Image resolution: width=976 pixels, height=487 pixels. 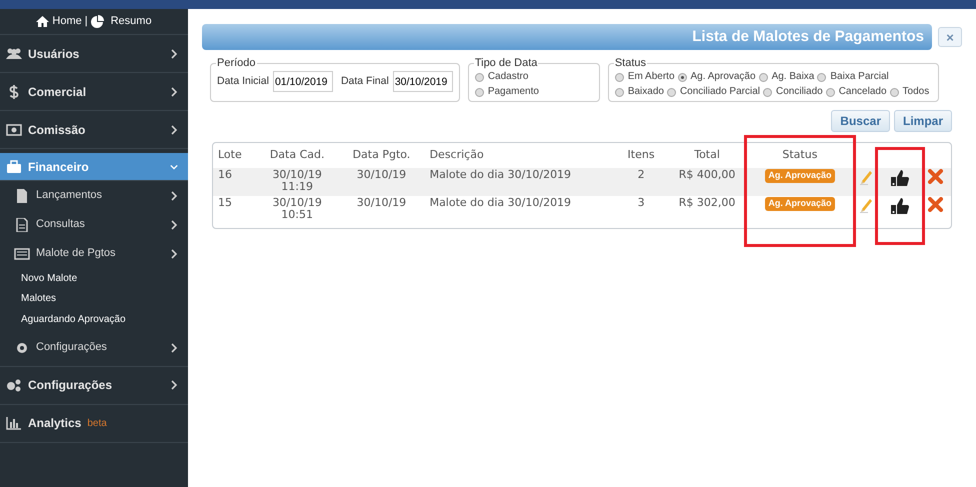 I want to click on table-cell: 16, so click(x=225, y=174).